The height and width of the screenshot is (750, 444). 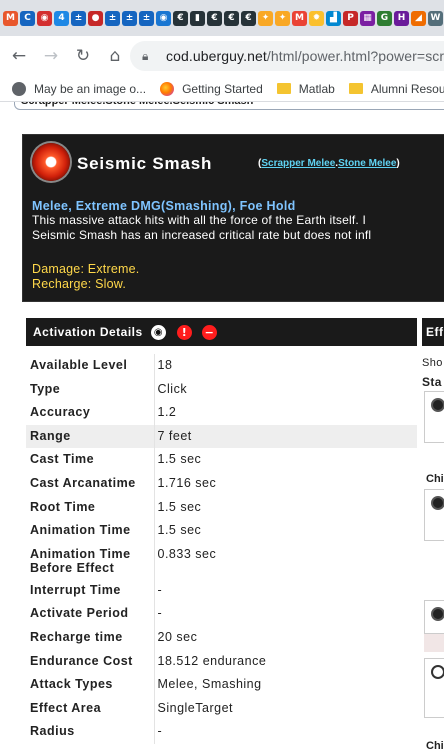 I want to click on badge4-favicon: ±, so click(x=146, y=18).